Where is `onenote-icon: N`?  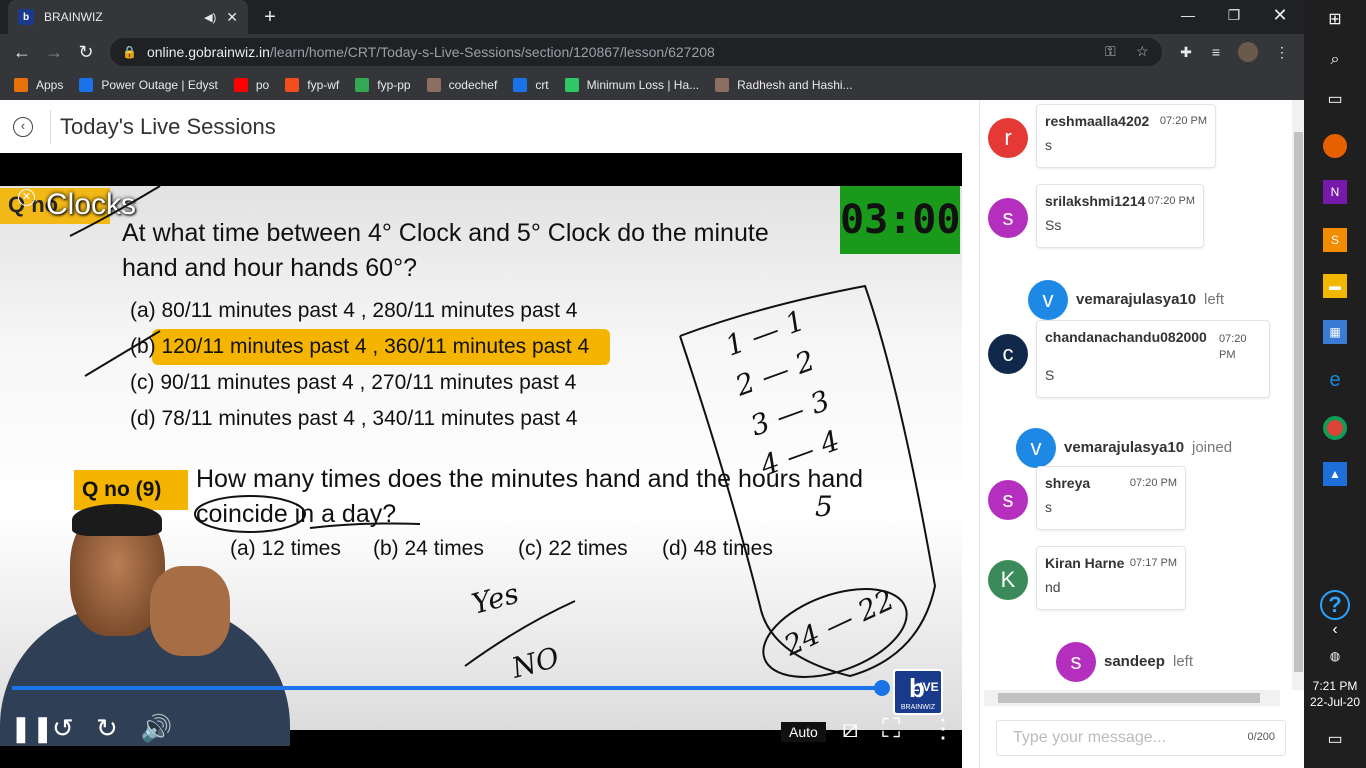
onenote-icon: N is located at coordinates (1335, 192).